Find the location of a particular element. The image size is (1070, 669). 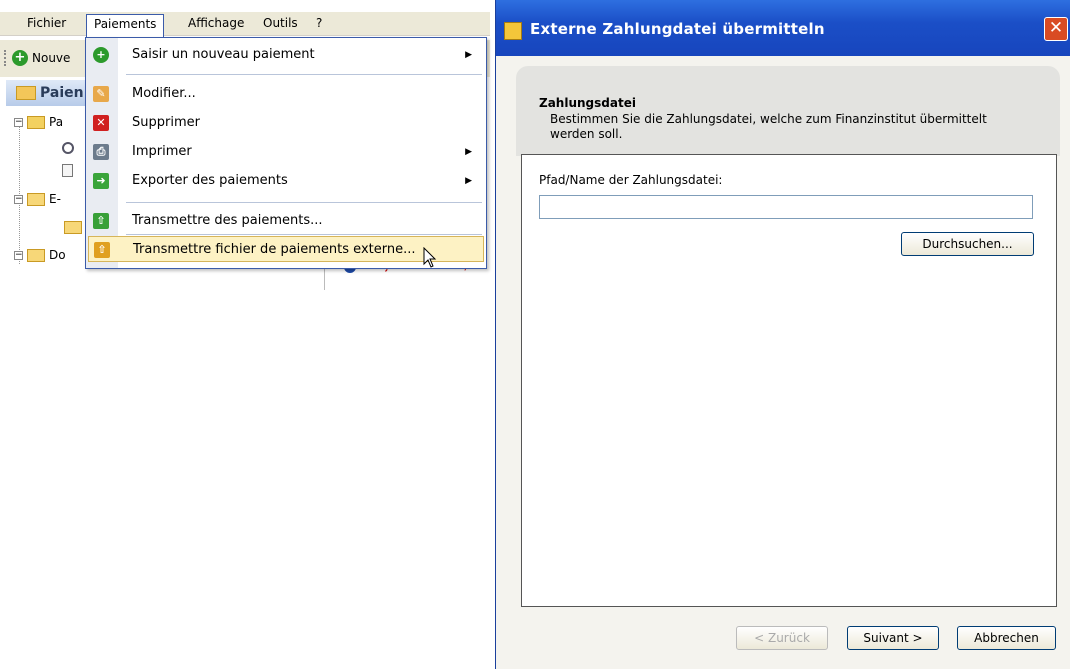

tree-item-doc is located at coordinates (67, 173).